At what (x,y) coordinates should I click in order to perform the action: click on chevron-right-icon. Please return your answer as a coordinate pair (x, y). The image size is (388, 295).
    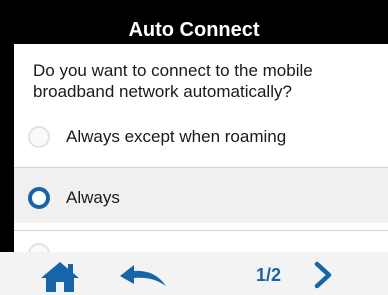
    Looking at the image, I should click on (323, 275).